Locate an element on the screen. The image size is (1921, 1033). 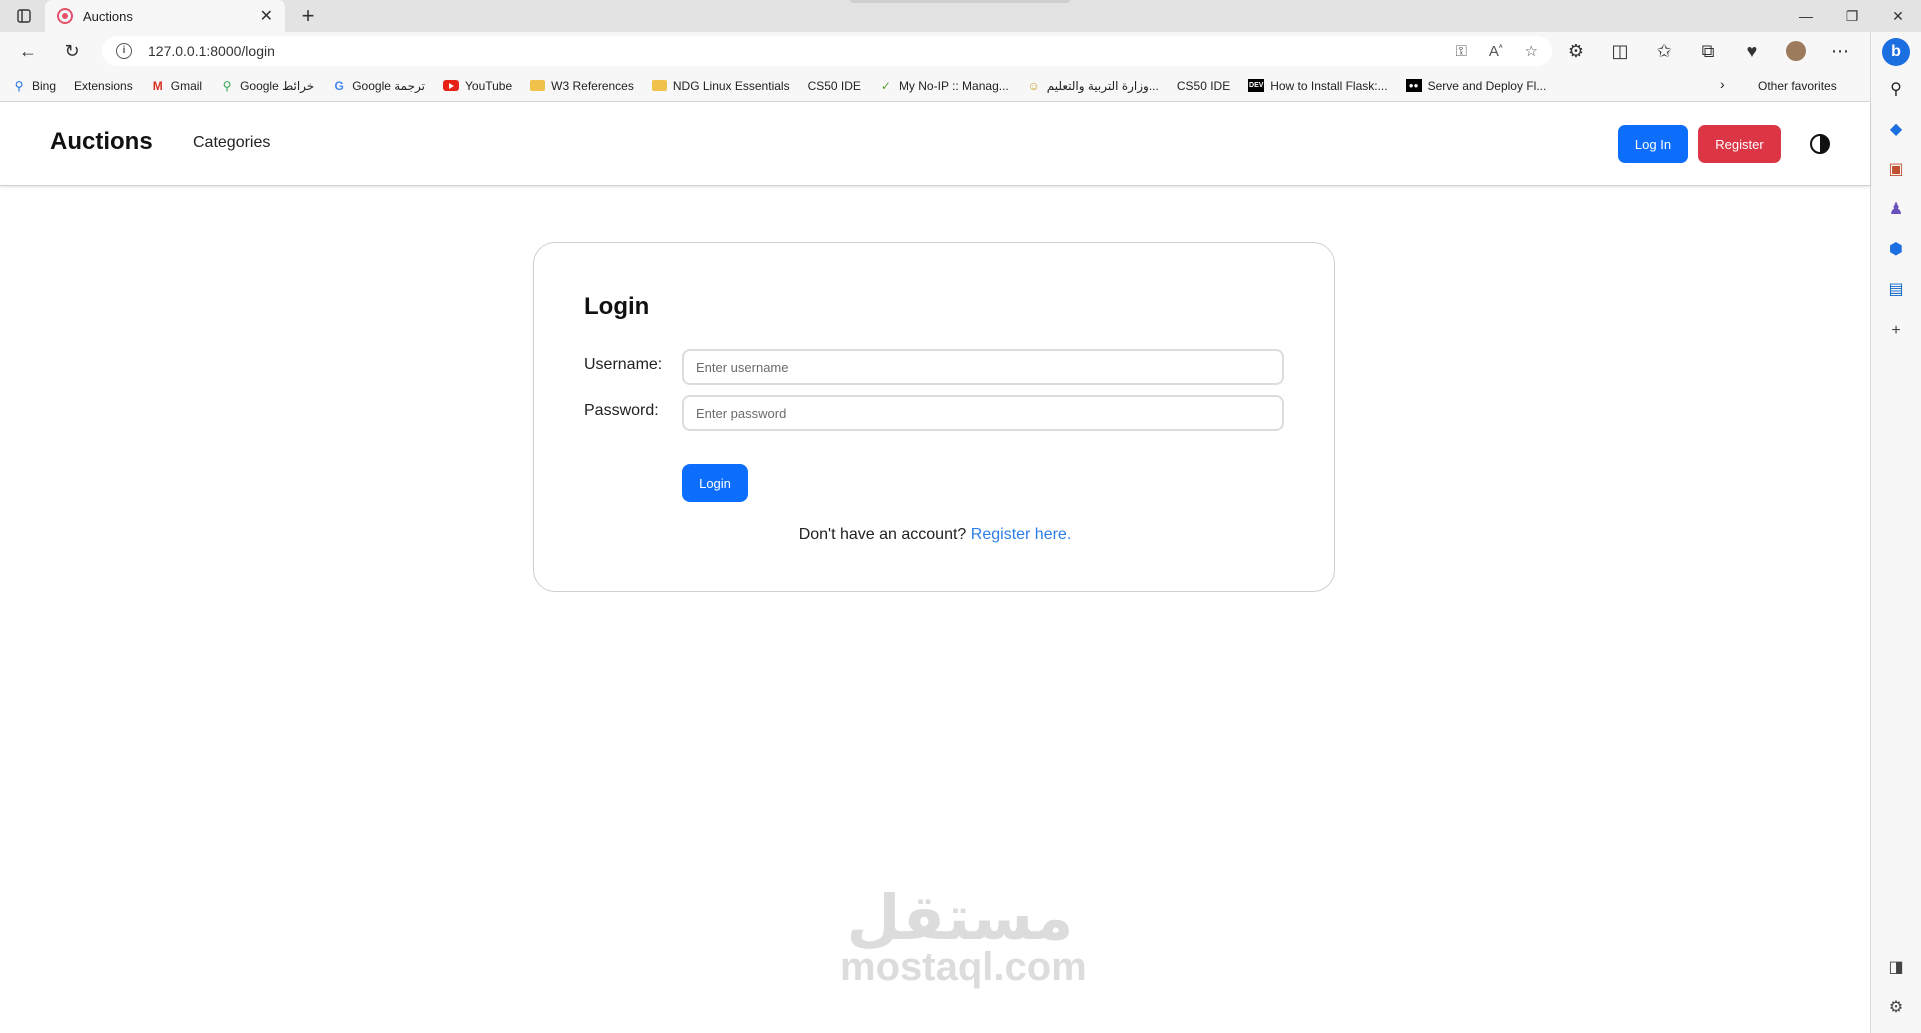
url-text: 127.0.0.1:8000/login is located at coordinates (211, 51).